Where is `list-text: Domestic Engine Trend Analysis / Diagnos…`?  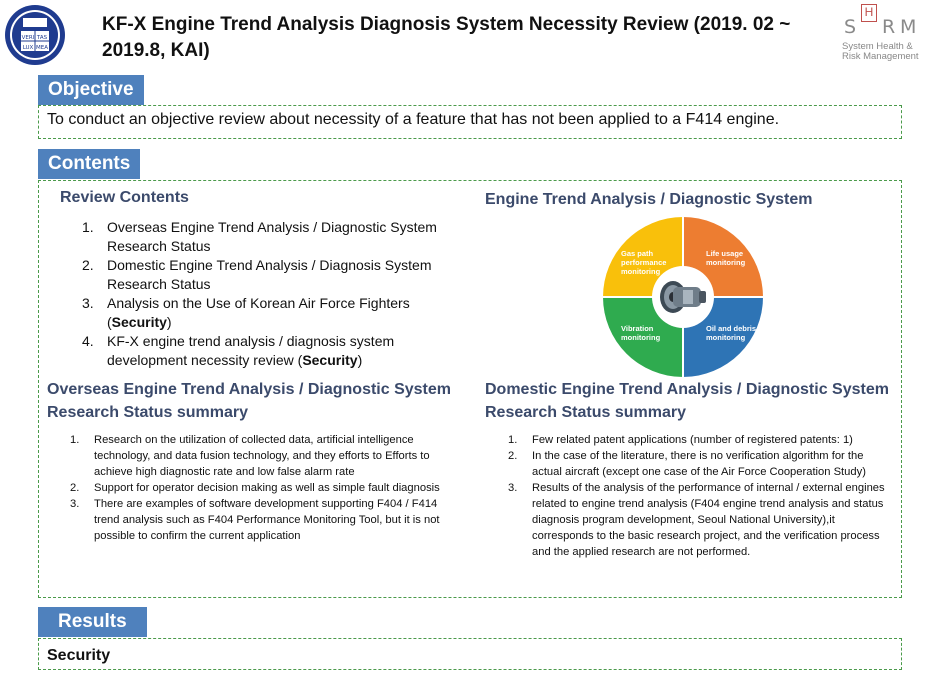 list-text: Domestic Engine Trend Analysis / Diagnos… is located at coordinates (269, 274).